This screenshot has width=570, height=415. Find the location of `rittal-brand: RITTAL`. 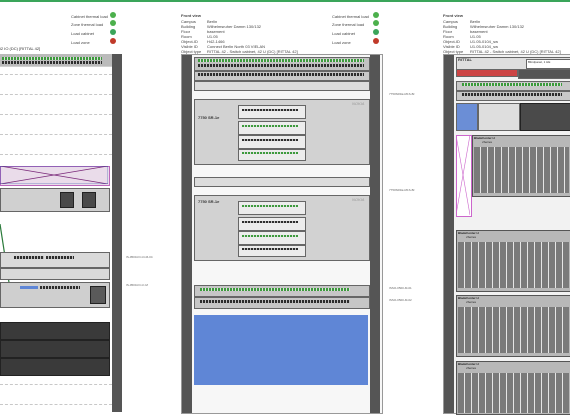

rittal-brand: RITTAL is located at coordinates (465, 59).